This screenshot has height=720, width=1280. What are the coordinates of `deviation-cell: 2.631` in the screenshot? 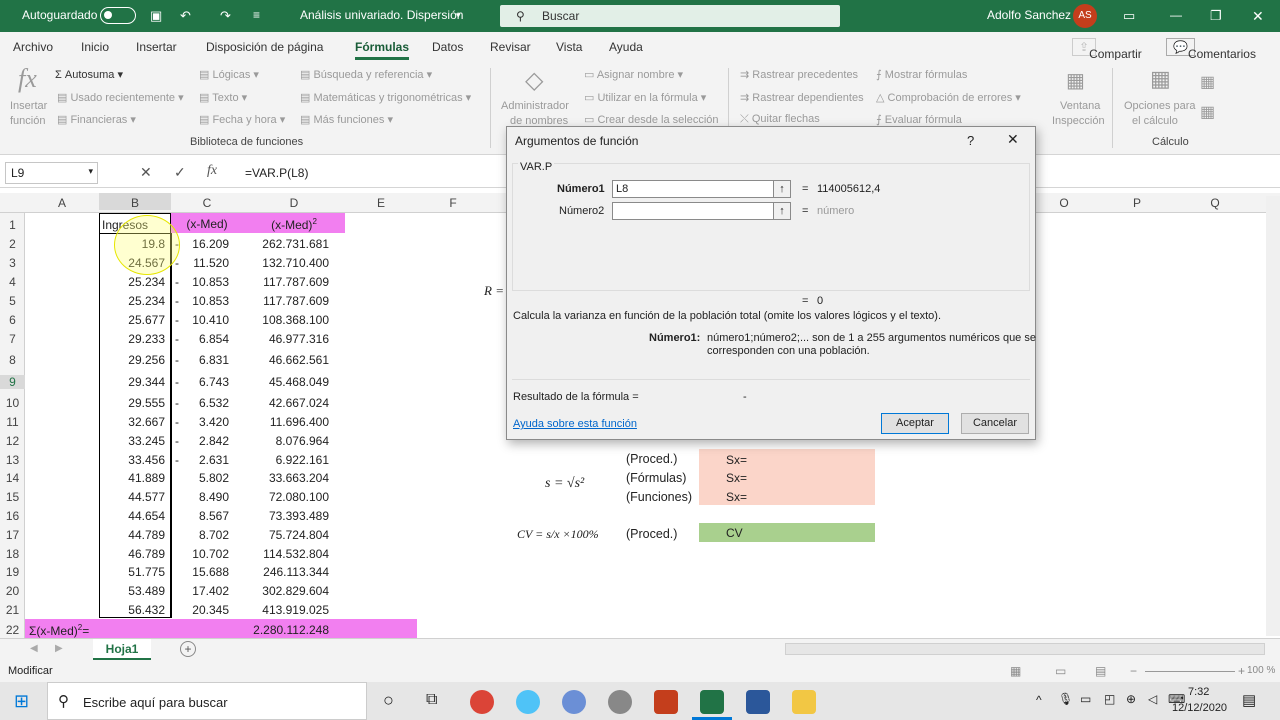 It's located at (200, 460).